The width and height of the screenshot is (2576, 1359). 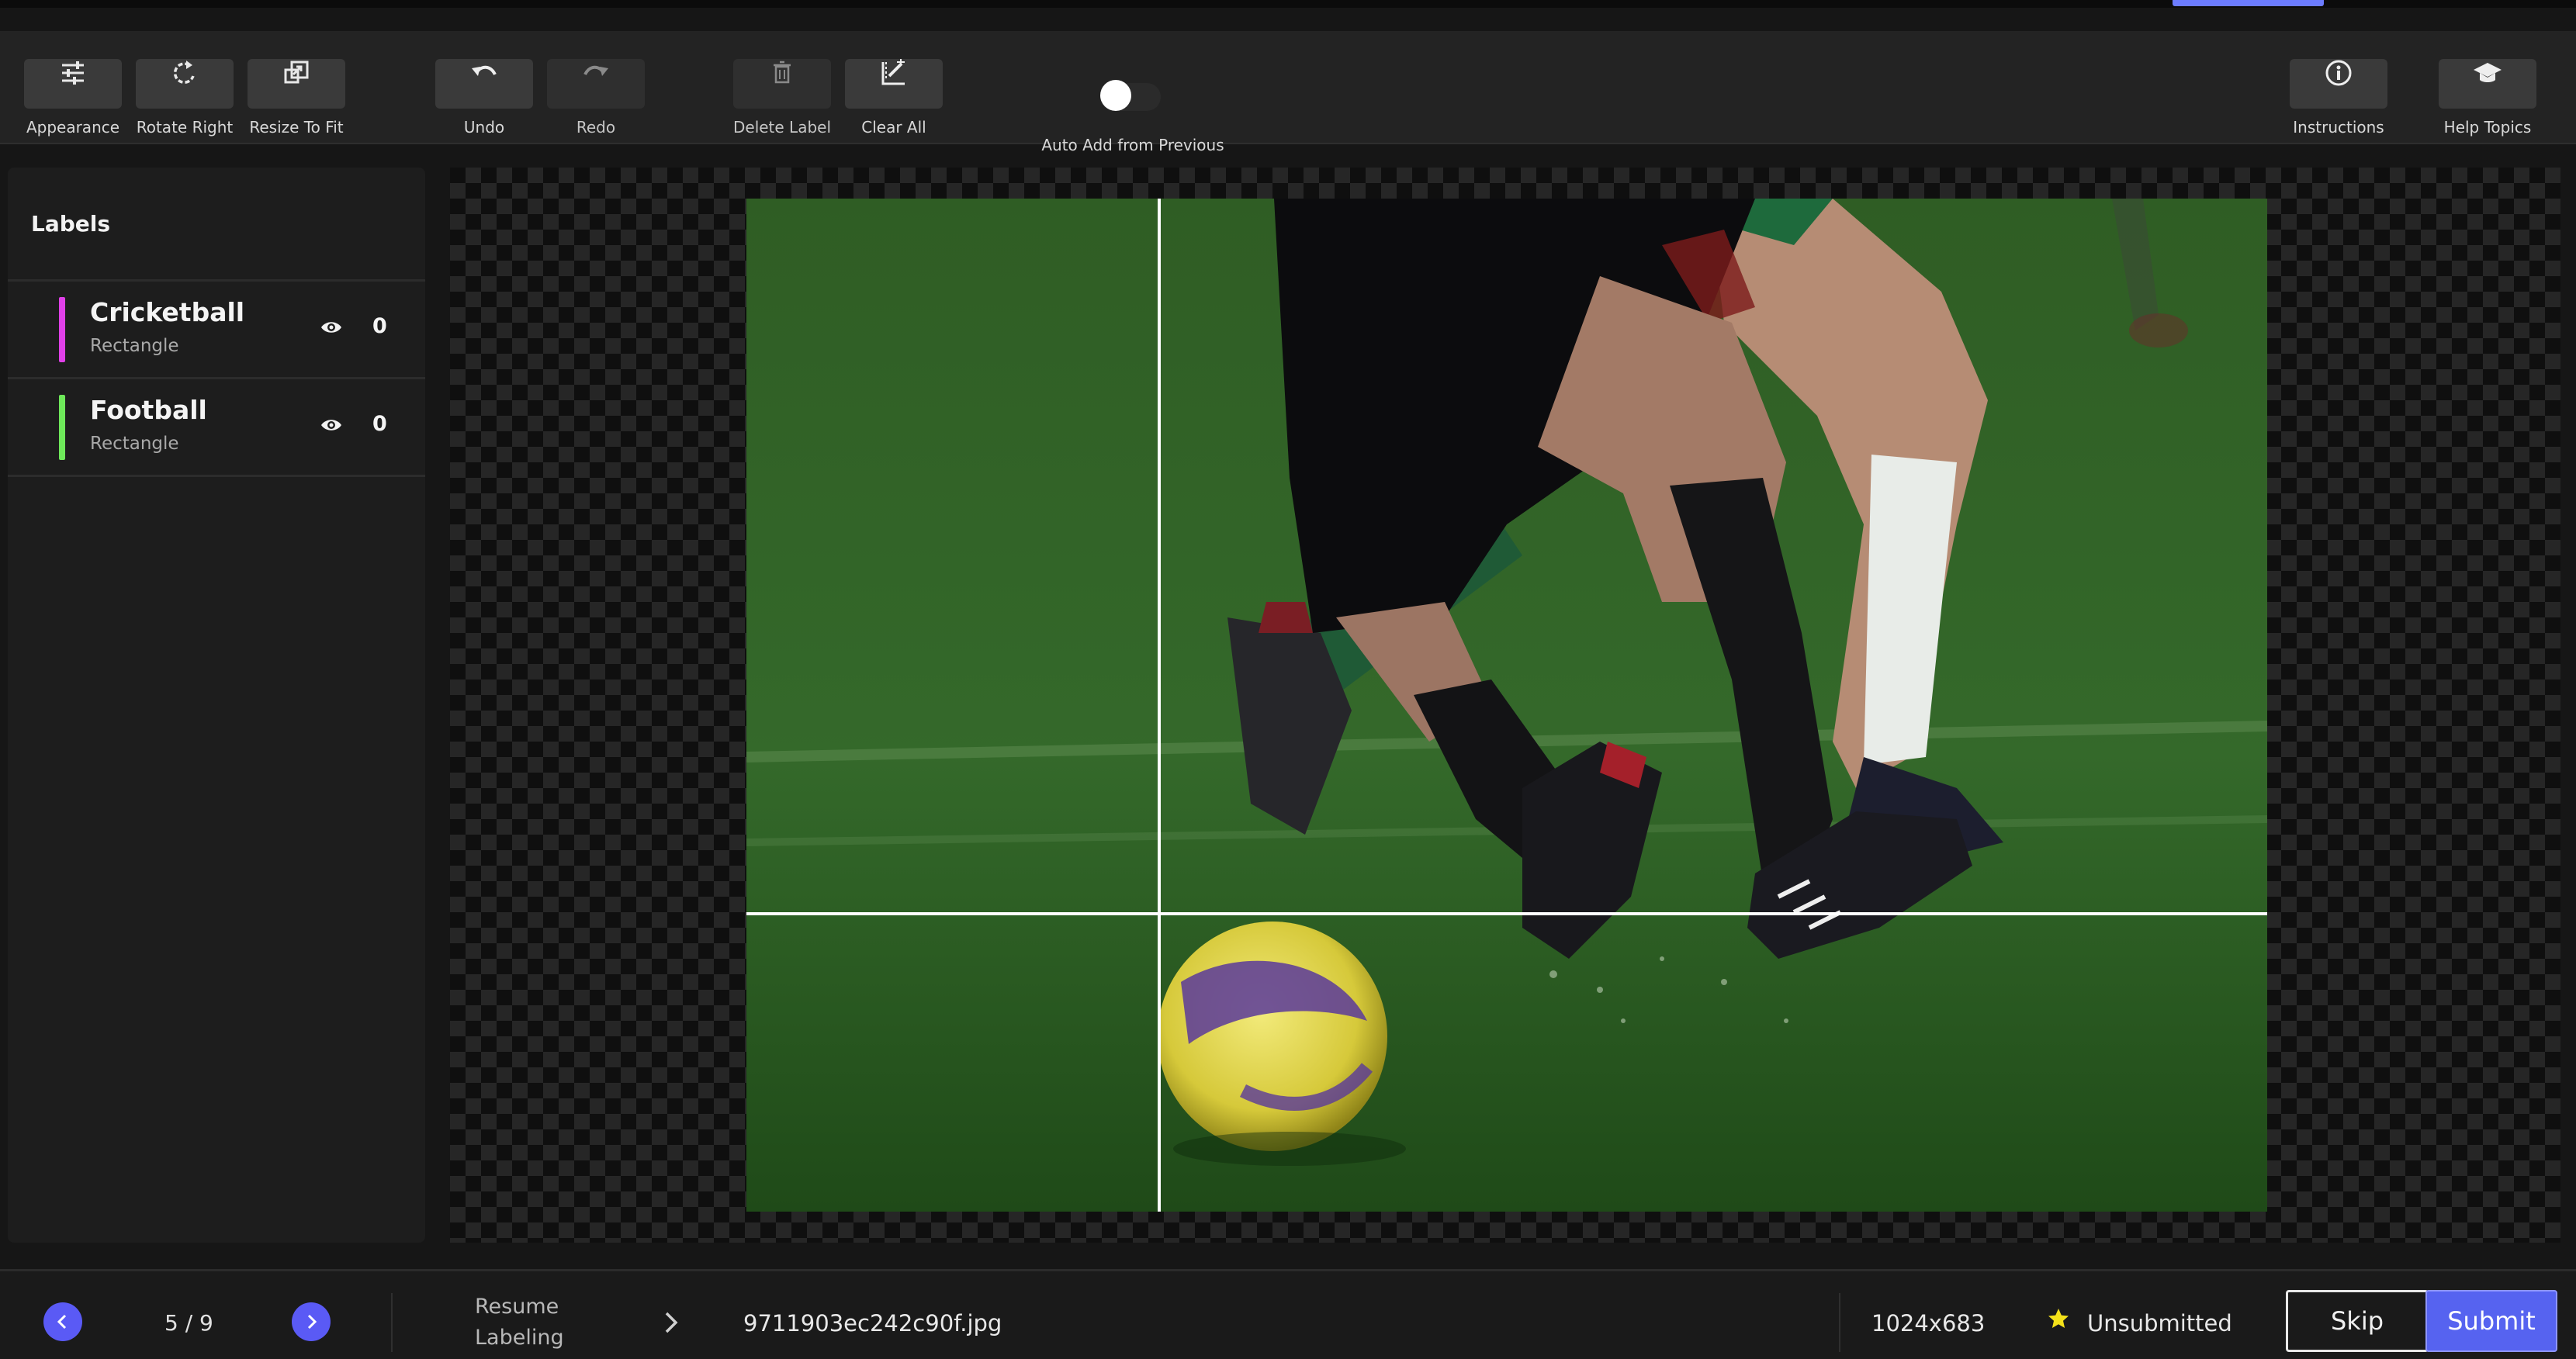 What do you see at coordinates (2058, 1318) in the screenshot?
I see `star-icon` at bounding box center [2058, 1318].